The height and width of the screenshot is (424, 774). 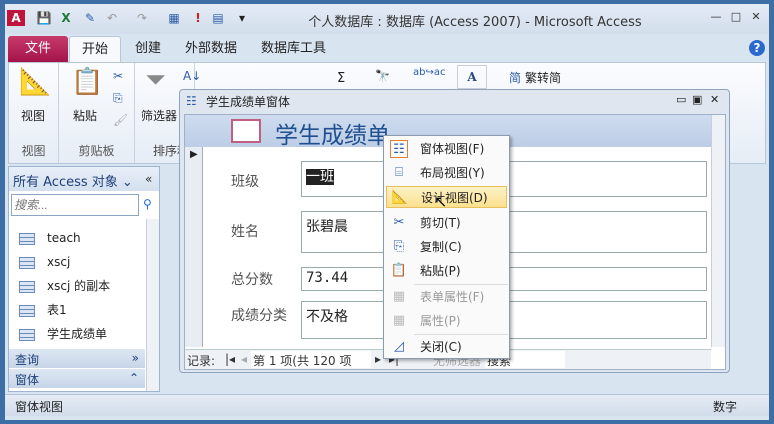 What do you see at coordinates (242, 18) in the screenshot?
I see `customize-qat-icon: ▾` at bounding box center [242, 18].